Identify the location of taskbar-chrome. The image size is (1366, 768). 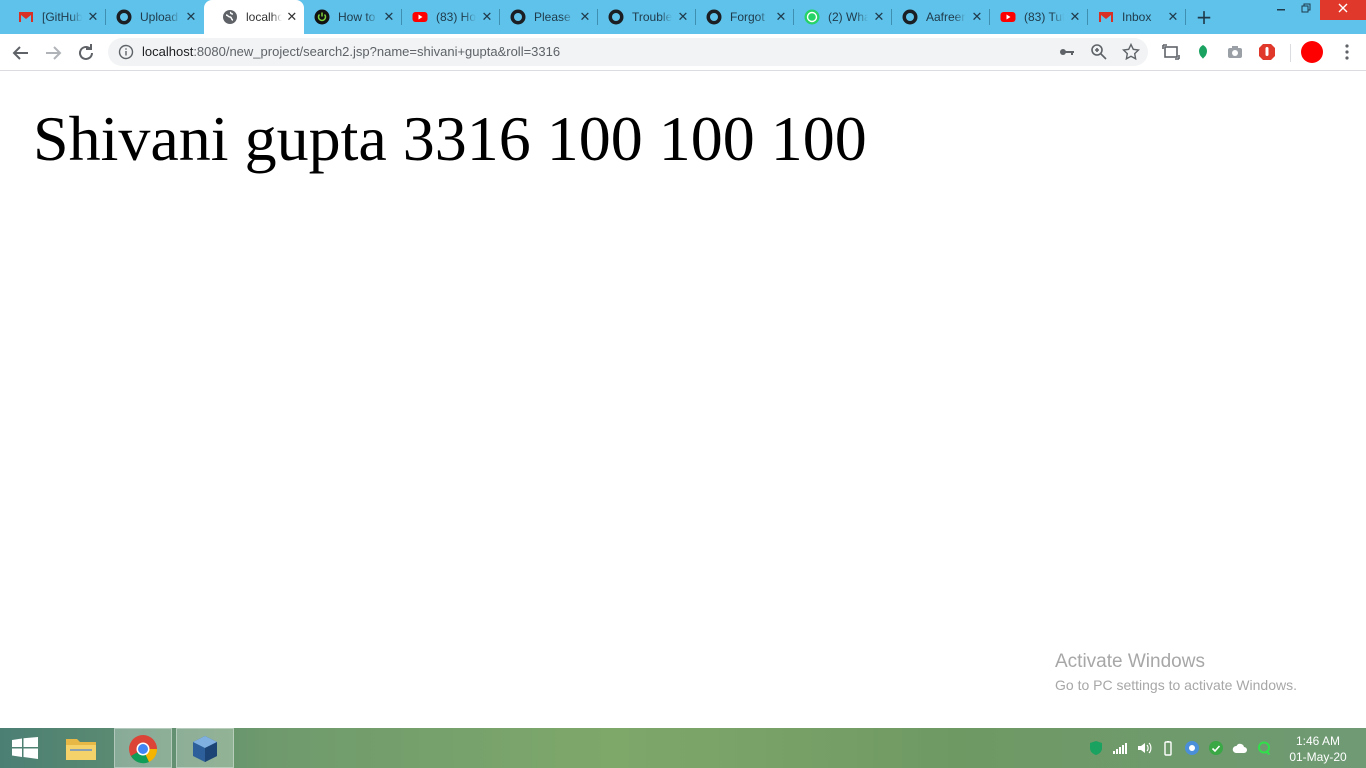
(143, 748).